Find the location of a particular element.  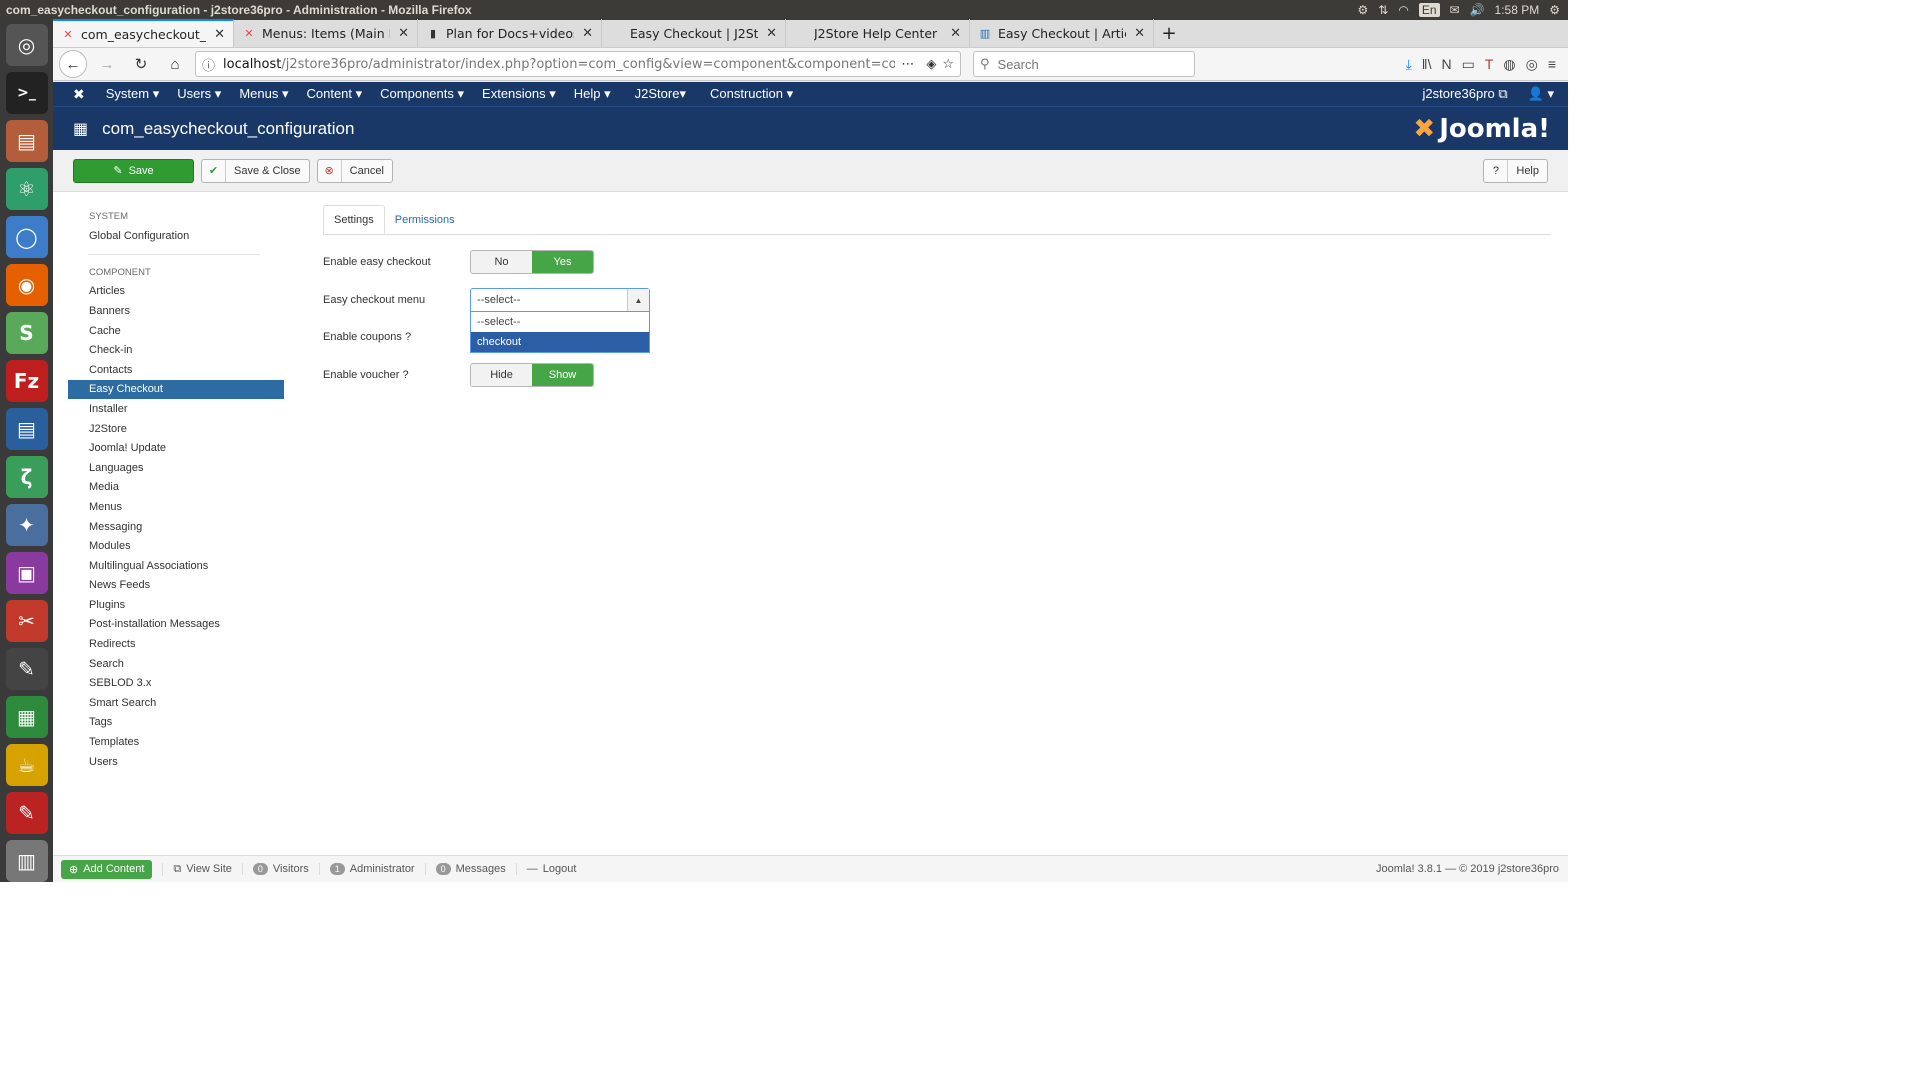

menu-extensions: Extensions ▾ is located at coordinates (519, 94).